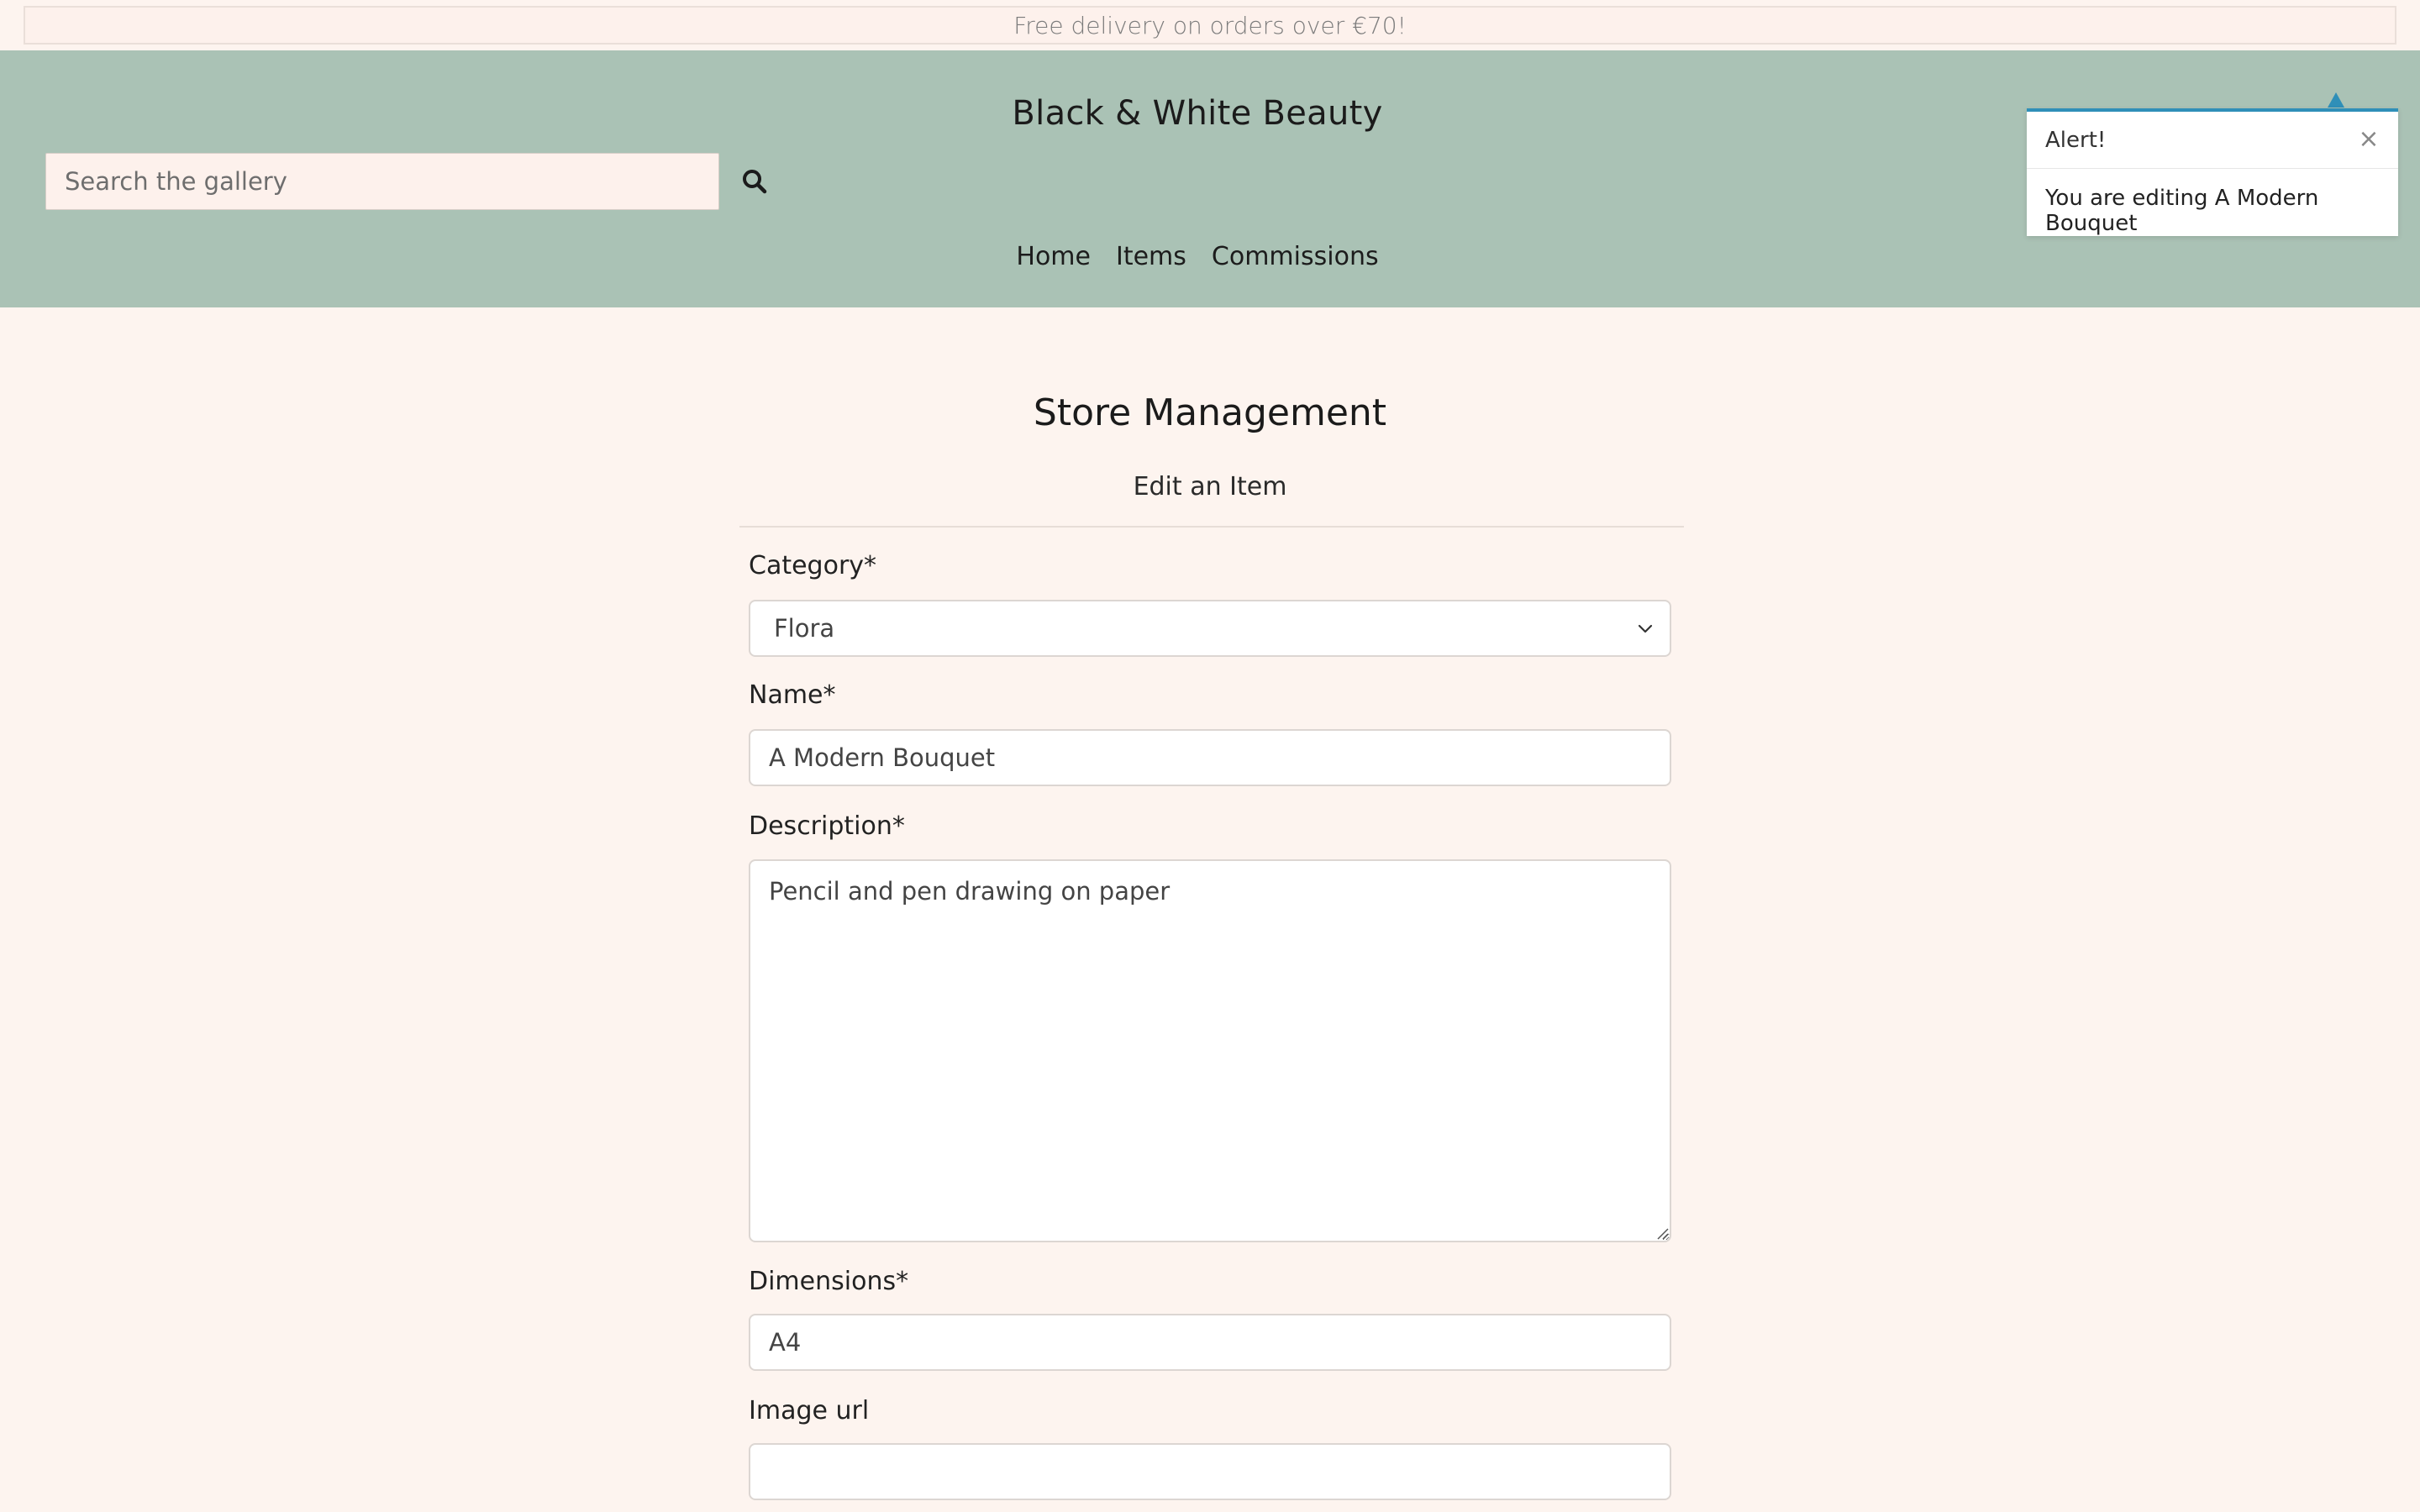 This screenshot has height=1512, width=2420. I want to click on name-input, so click(1210, 757).